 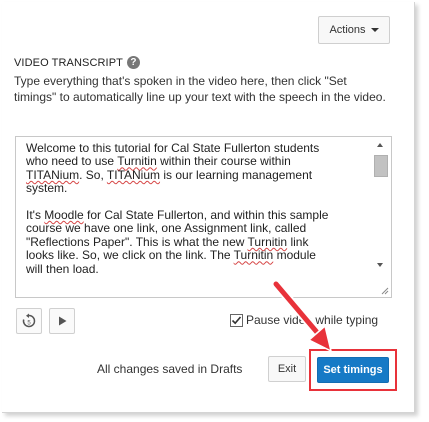 What do you see at coordinates (385, 291) in the screenshot?
I see `resize-handle-icon` at bounding box center [385, 291].